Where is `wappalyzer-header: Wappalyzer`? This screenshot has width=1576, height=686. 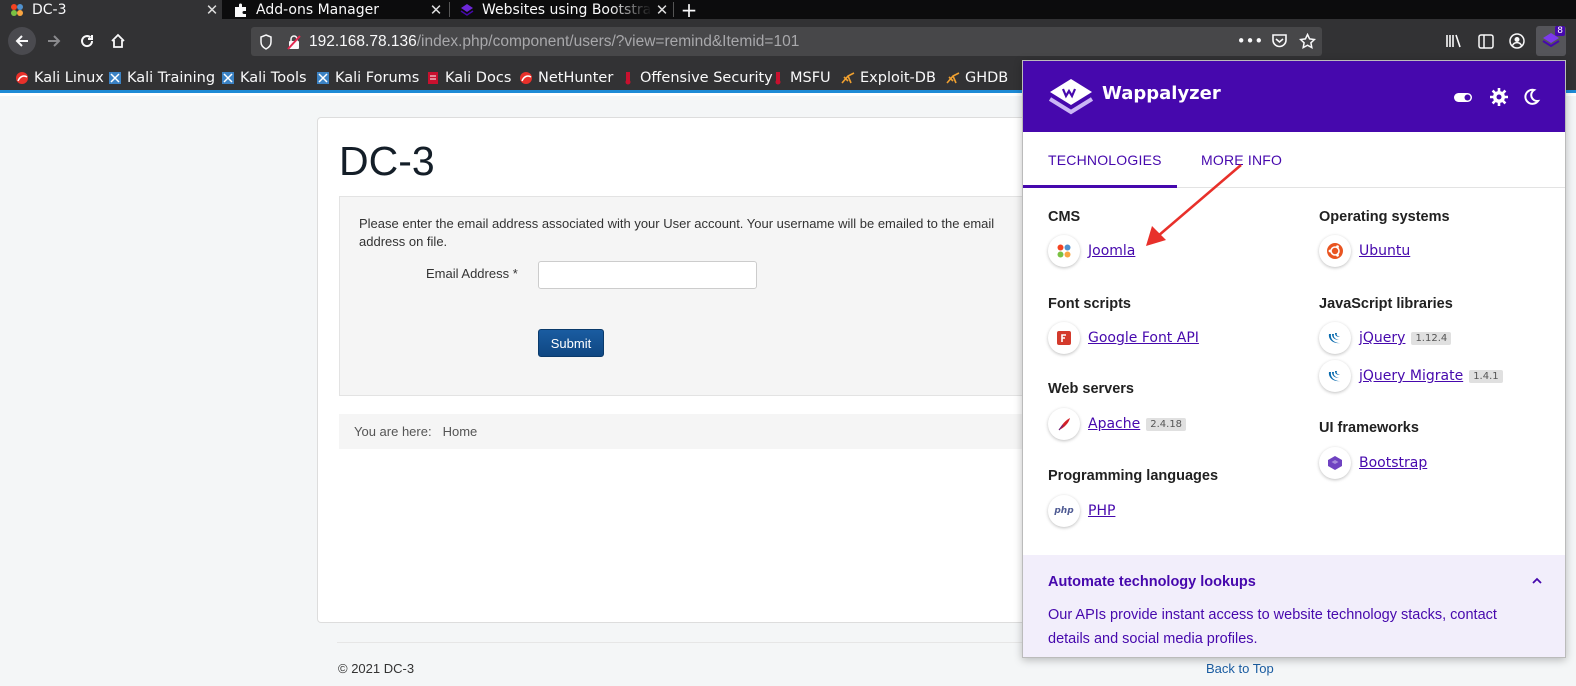 wappalyzer-header: Wappalyzer is located at coordinates (1294, 96).